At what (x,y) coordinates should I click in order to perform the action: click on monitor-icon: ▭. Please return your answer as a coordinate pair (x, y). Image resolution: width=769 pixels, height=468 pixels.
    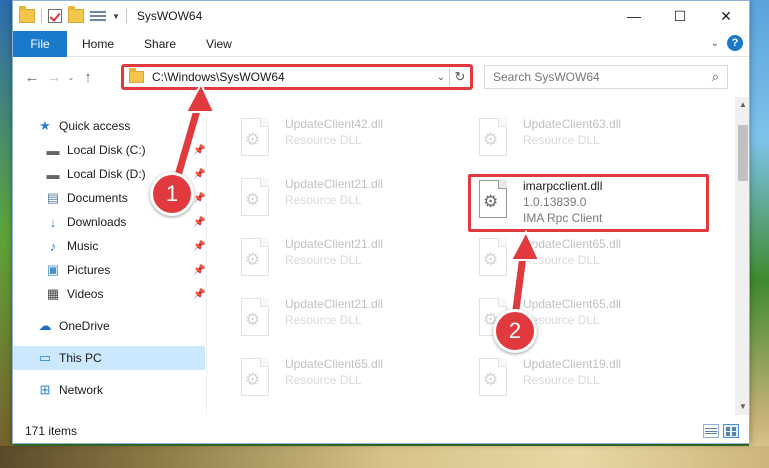
    Looking at the image, I should click on (45, 357).